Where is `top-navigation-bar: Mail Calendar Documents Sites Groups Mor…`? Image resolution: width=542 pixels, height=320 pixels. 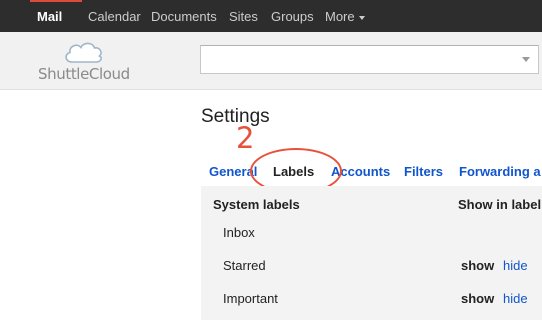
top-navigation-bar: Mail Calendar Documents Sites Groups Mor… is located at coordinates (271, 16).